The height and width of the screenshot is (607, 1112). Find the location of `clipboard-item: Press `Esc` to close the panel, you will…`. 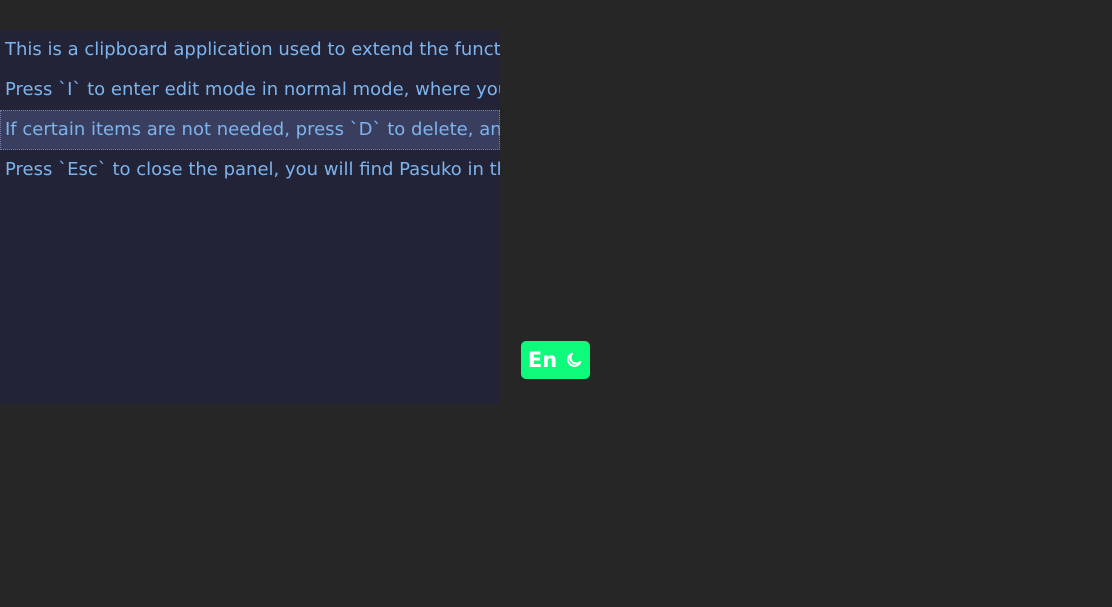

clipboard-item: Press `Esc` to close the panel, you will… is located at coordinates (250, 170).